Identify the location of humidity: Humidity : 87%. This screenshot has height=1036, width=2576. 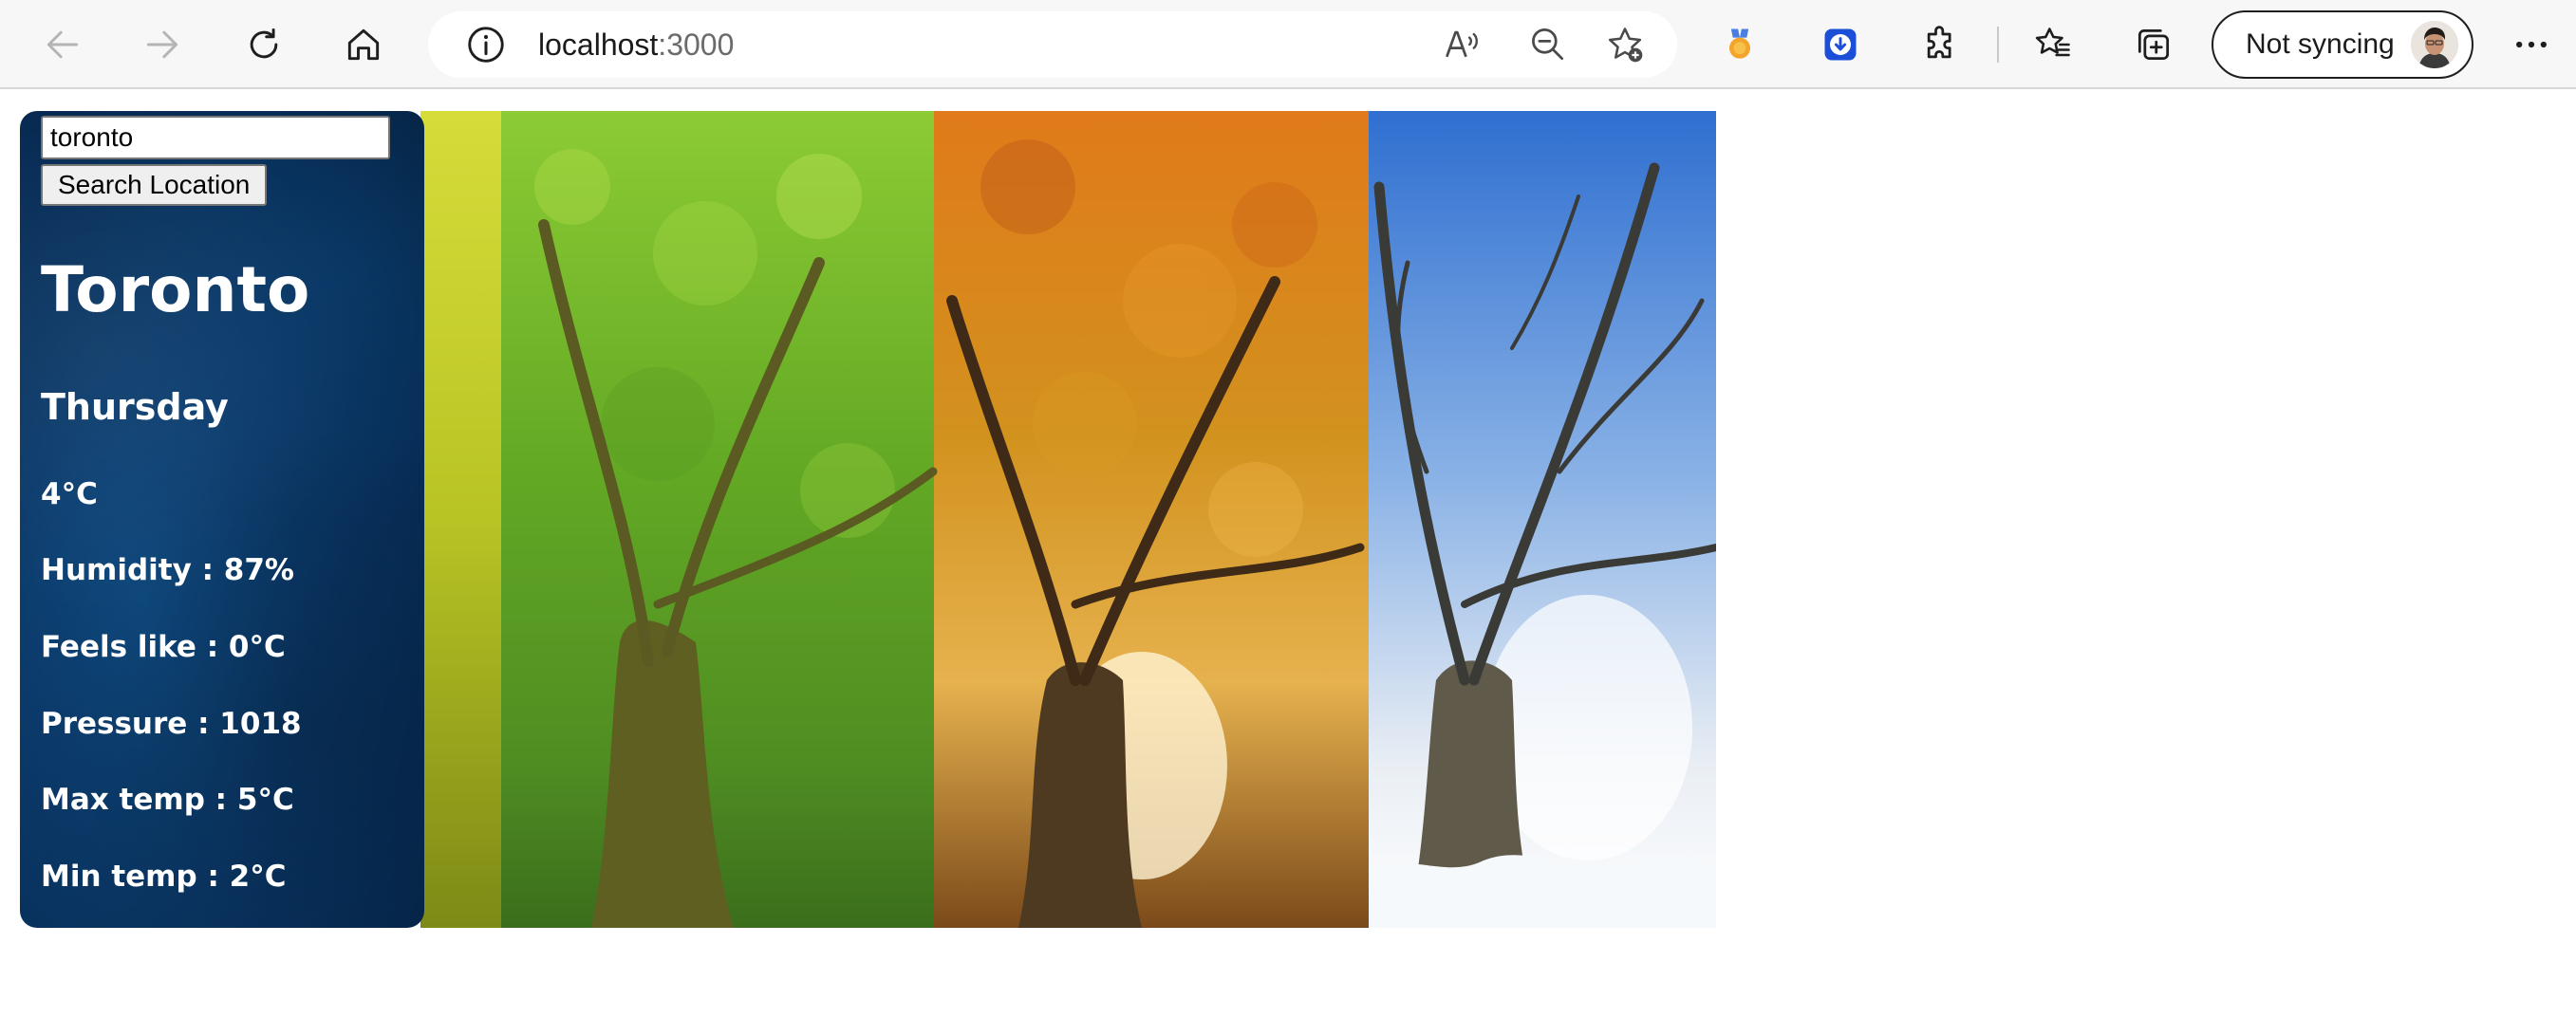
(167, 570).